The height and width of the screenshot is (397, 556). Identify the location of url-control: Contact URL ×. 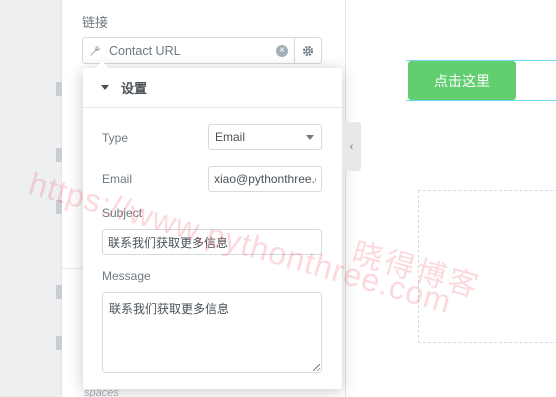
(202, 50).